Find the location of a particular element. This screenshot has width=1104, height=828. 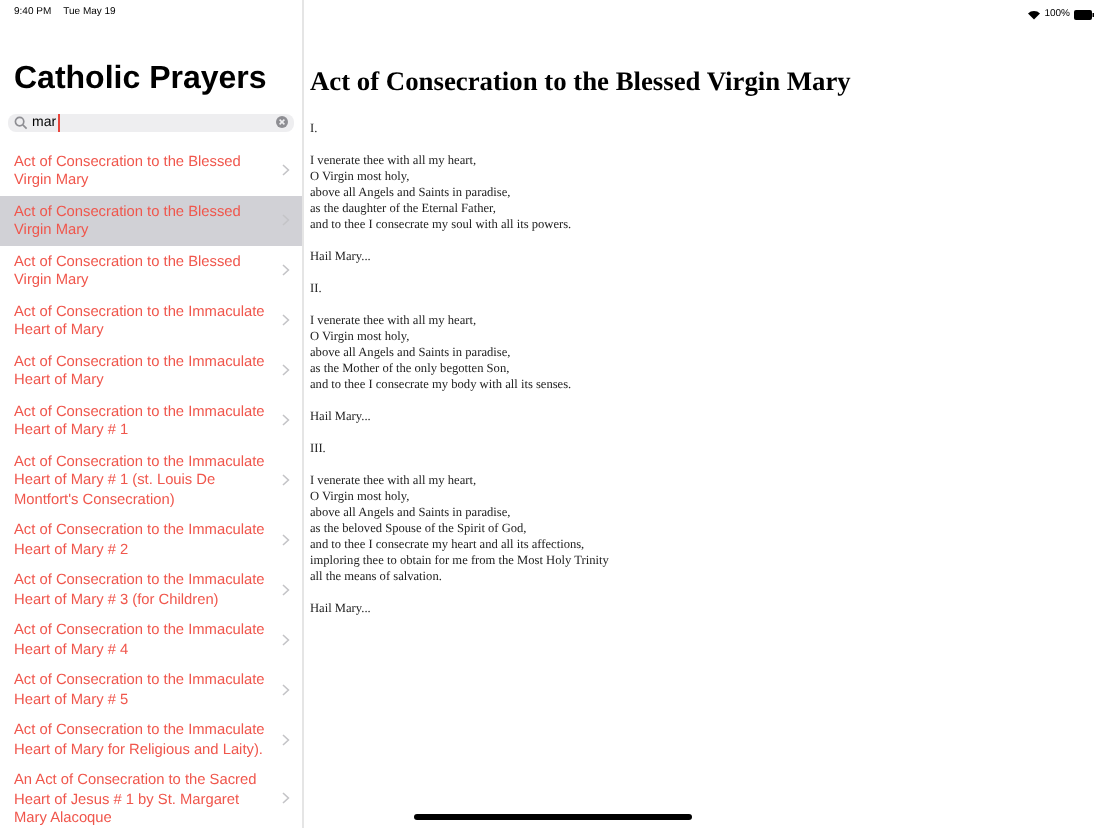

clear-icon is located at coordinates (282, 122).